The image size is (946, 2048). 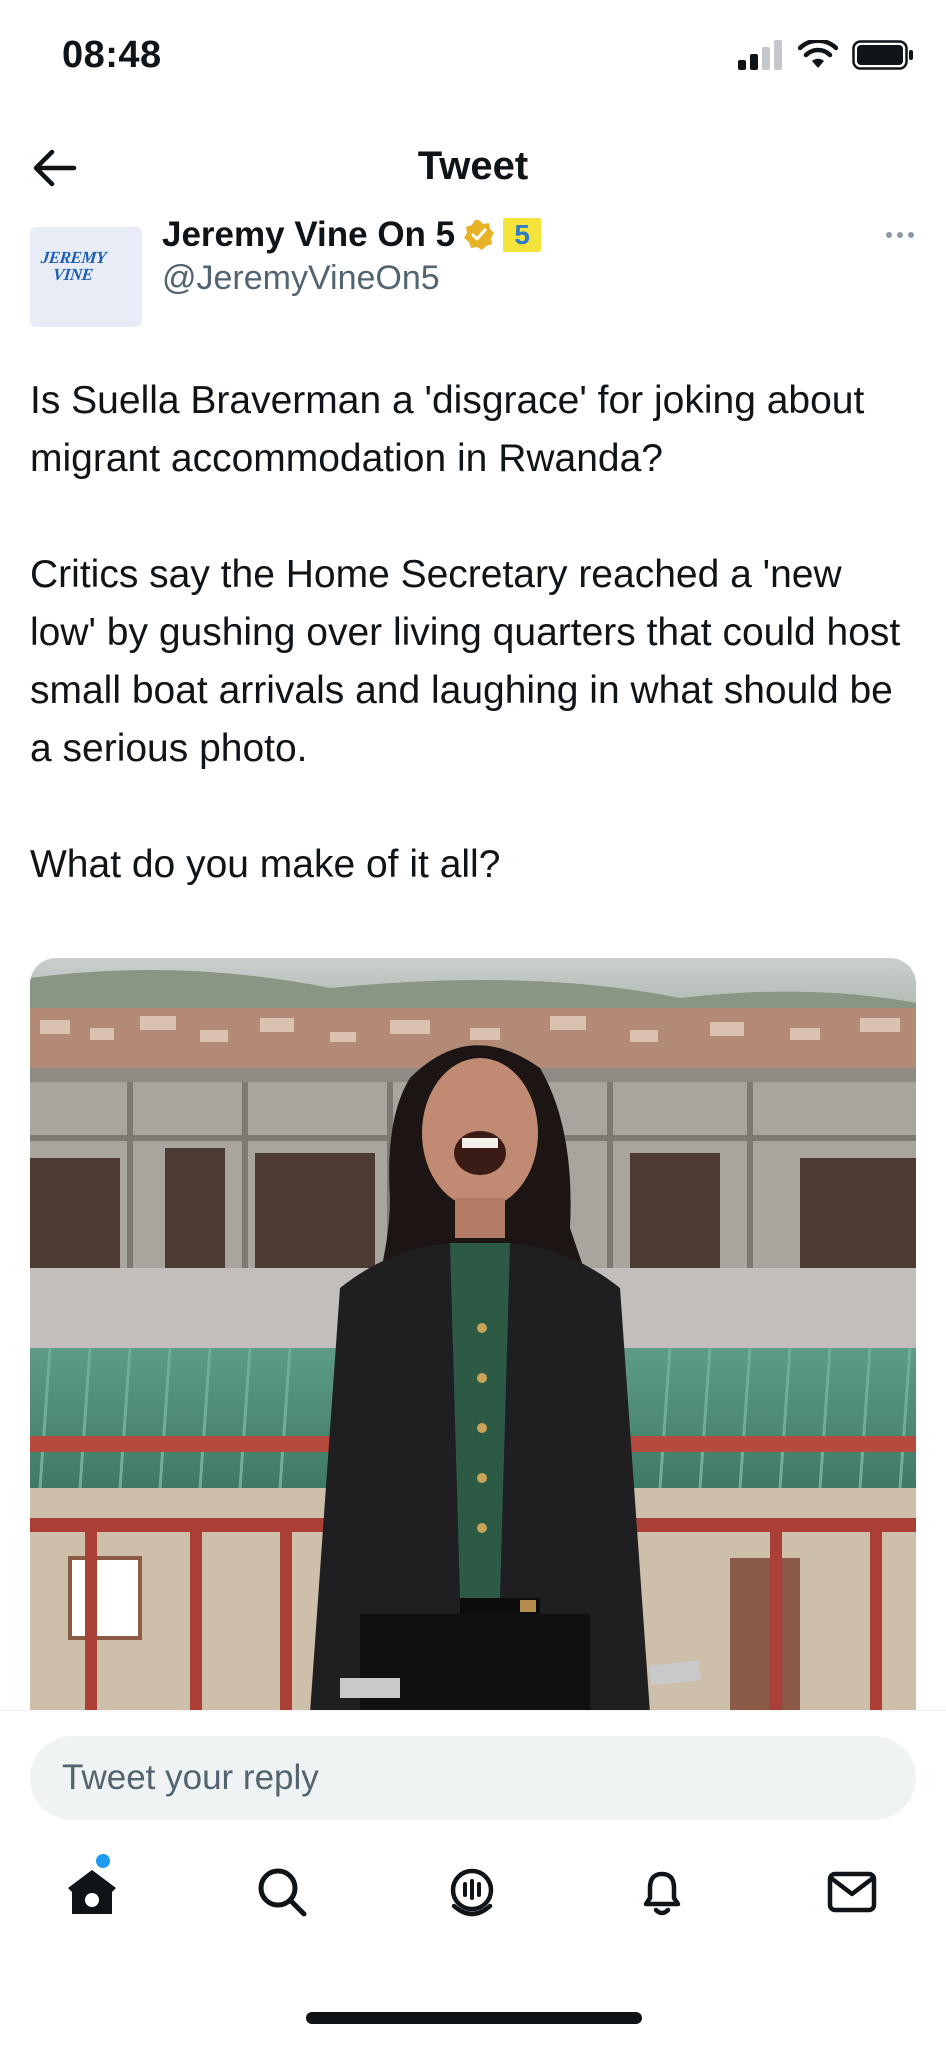 I want to click on tab-home, so click(x=92, y=1892).